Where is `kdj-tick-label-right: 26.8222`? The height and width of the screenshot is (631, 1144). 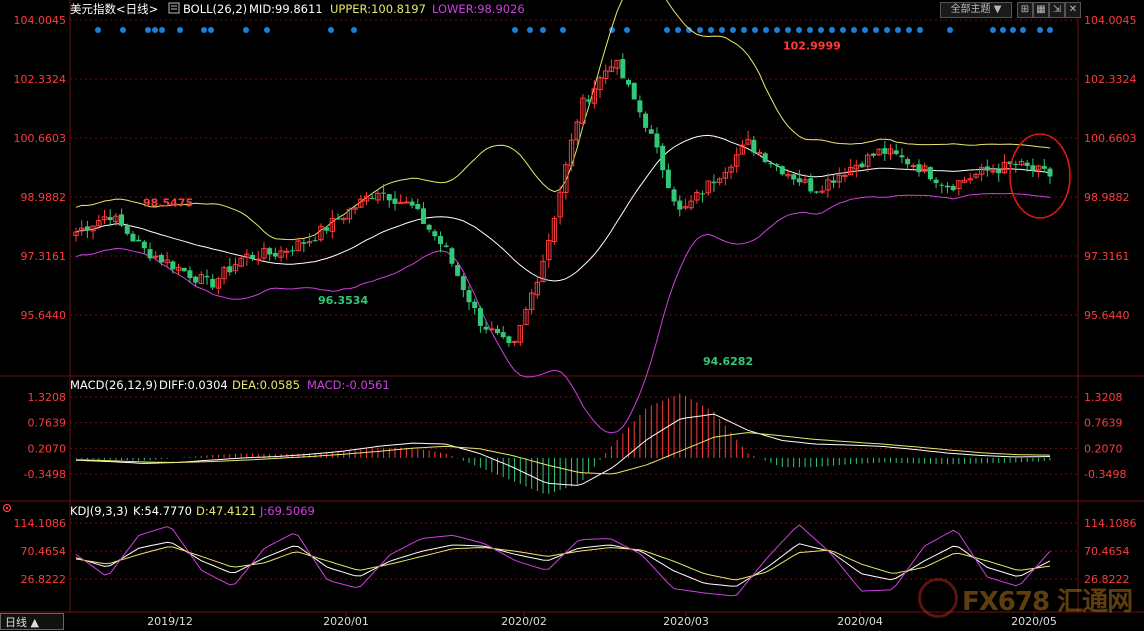
kdj-tick-label-right: 26.8222 is located at coordinates (1107, 579).